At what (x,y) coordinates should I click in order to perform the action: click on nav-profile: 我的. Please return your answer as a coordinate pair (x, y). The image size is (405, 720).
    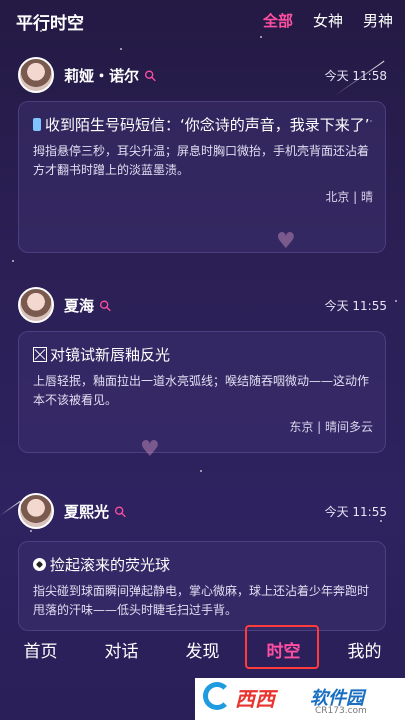
    Looking at the image, I should click on (365, 649).